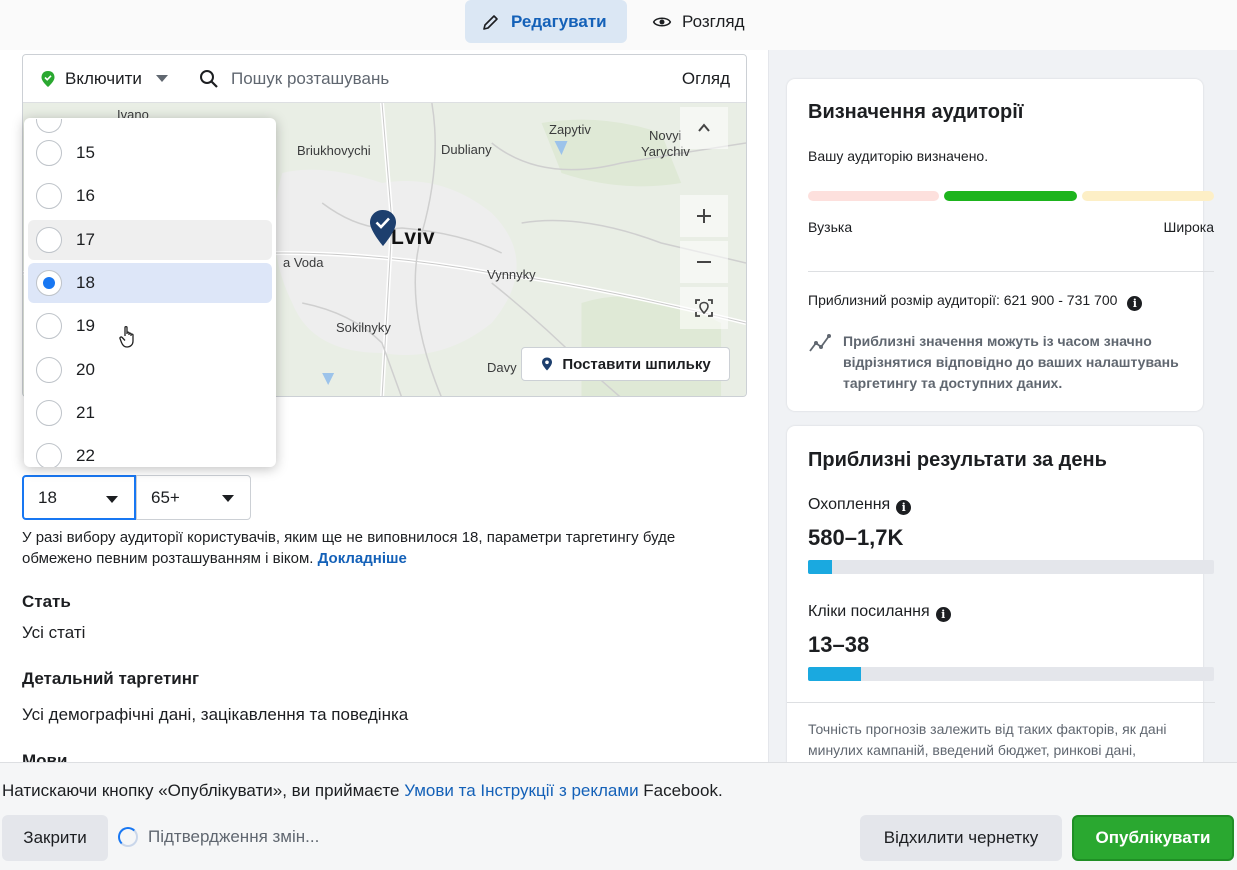 The image size is (1237, 870). I want to click on age-min-select: 18, so click(79, 497).